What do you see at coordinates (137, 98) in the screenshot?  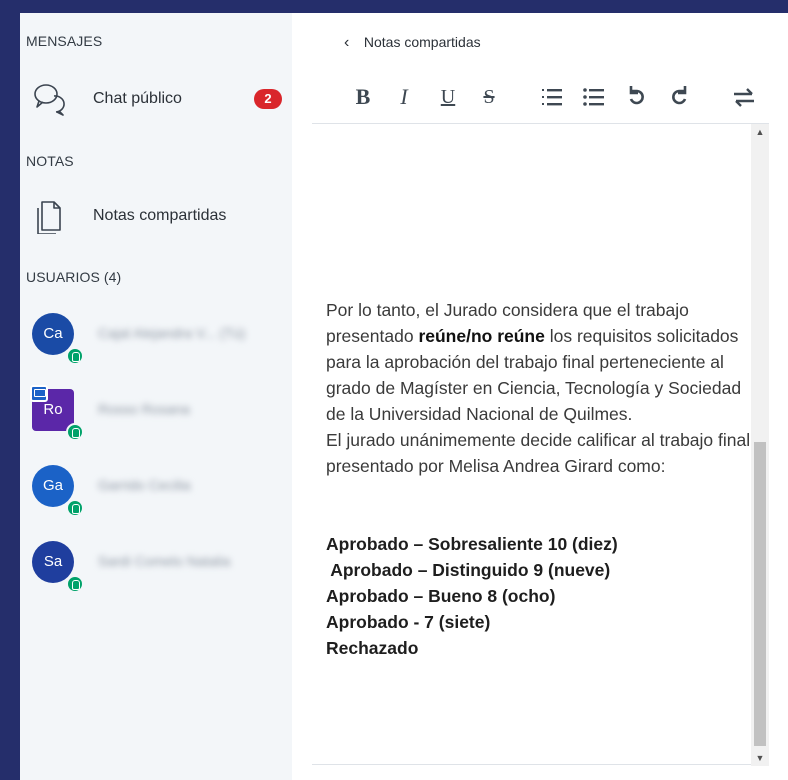 I see `public-chat-label: Chat público` at bounding box center [137, 98].